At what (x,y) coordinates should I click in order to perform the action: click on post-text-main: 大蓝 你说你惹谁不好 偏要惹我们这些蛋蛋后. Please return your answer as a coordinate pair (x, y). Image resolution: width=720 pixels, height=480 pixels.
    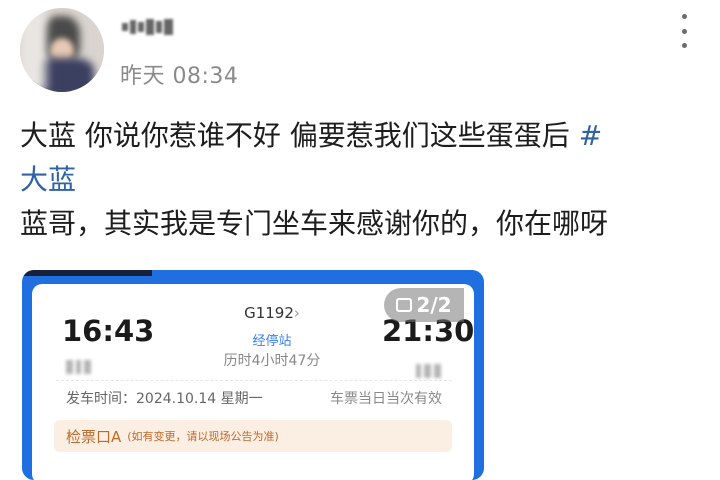
    Looking at the image, I should click on (299, 135).